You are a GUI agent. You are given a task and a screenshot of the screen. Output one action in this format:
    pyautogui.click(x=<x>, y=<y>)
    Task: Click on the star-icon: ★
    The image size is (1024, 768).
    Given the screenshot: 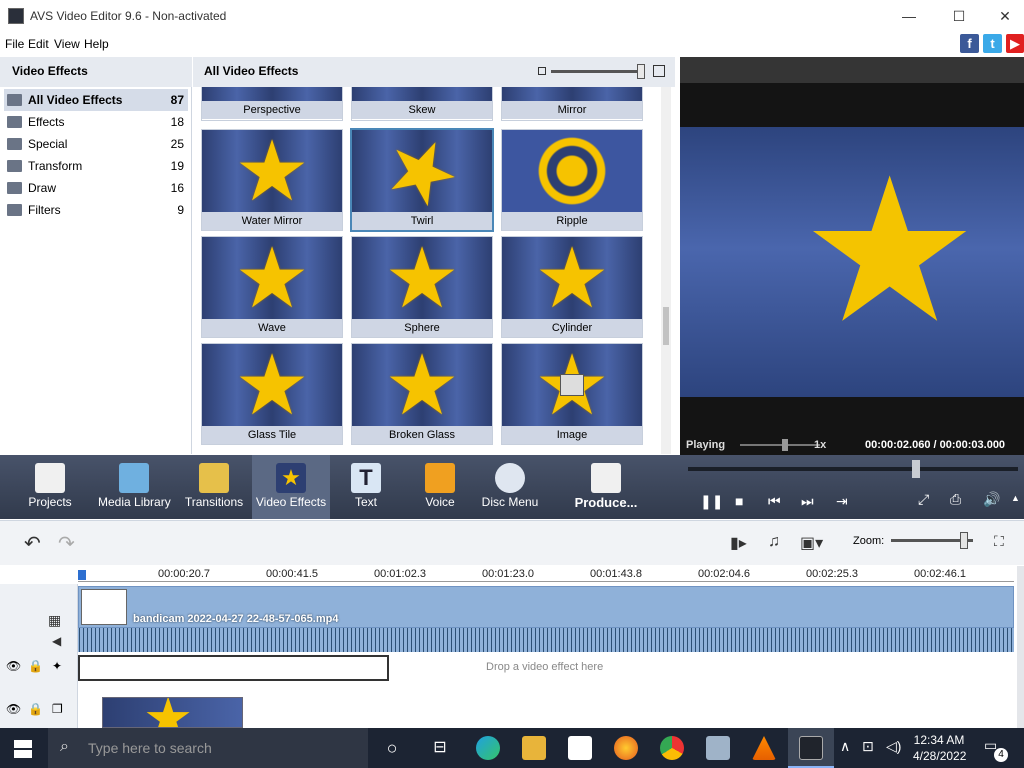 What is the action you would take?
    pyautogui.click(x=291, y=478)
    